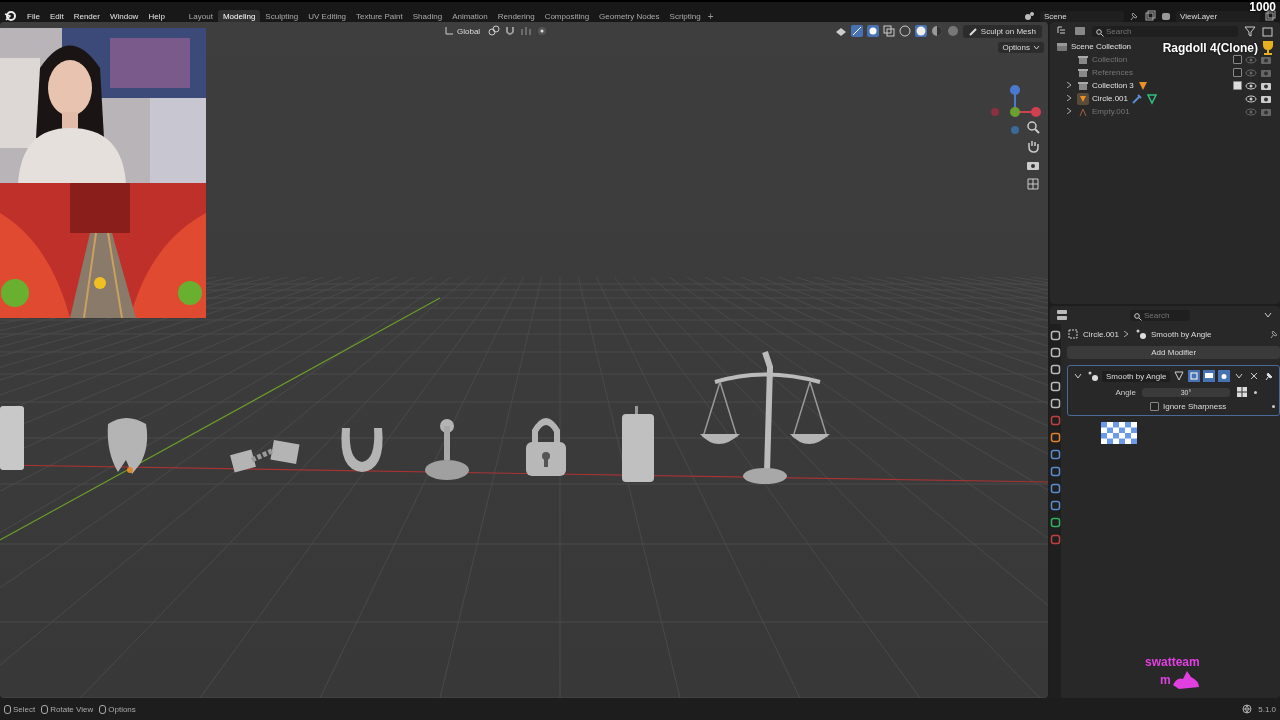 The image size is (1280, 720). I want to click on chevron-right-icon, so click(1126, 333).